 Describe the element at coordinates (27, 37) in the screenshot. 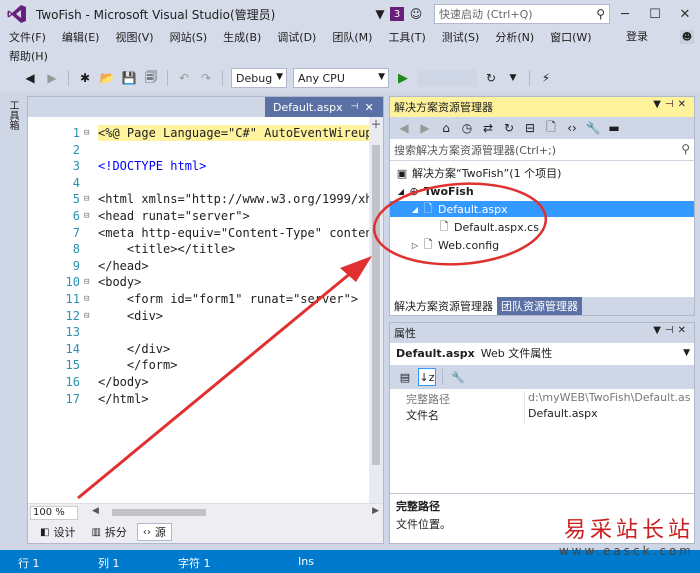

I see `menu-file: 文件(F)` at that location.